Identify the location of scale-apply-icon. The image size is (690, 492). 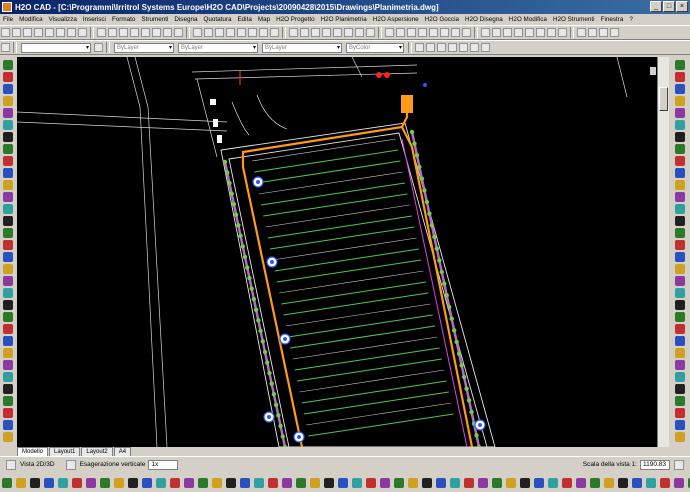
(679, 464).